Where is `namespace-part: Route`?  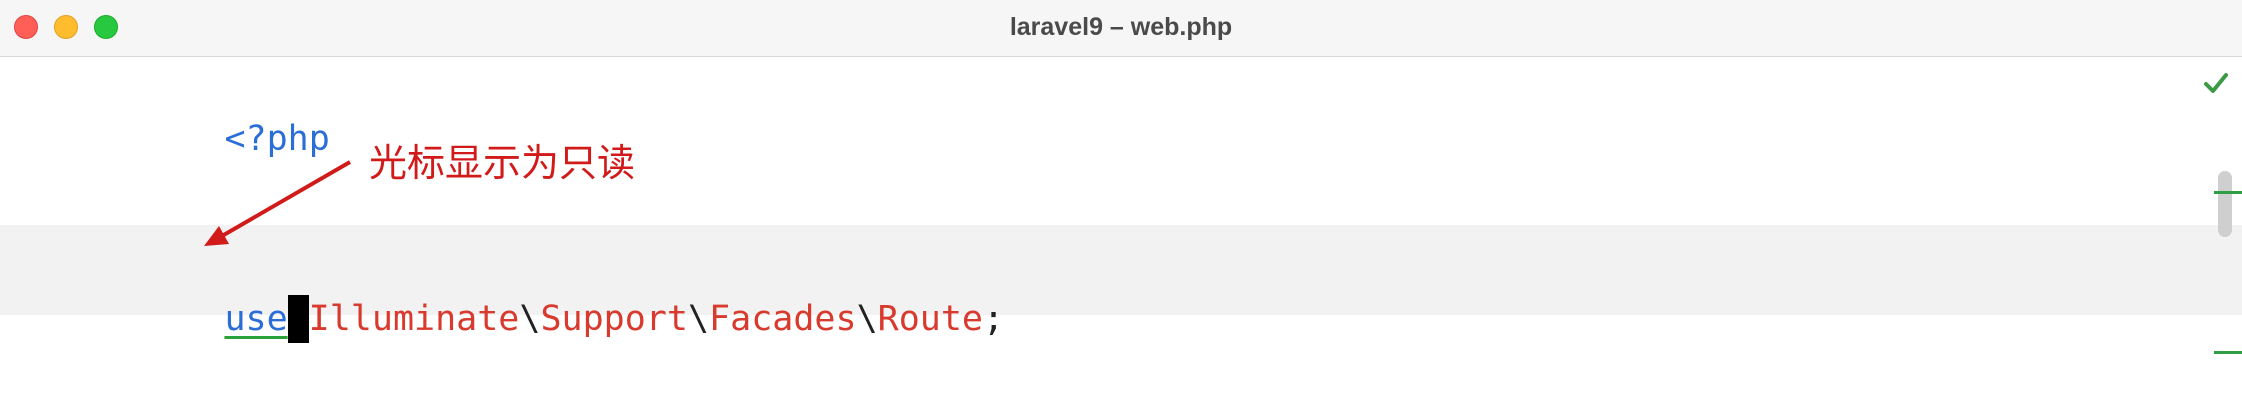
namespace-part: Route is located at coordinates (930, 319).